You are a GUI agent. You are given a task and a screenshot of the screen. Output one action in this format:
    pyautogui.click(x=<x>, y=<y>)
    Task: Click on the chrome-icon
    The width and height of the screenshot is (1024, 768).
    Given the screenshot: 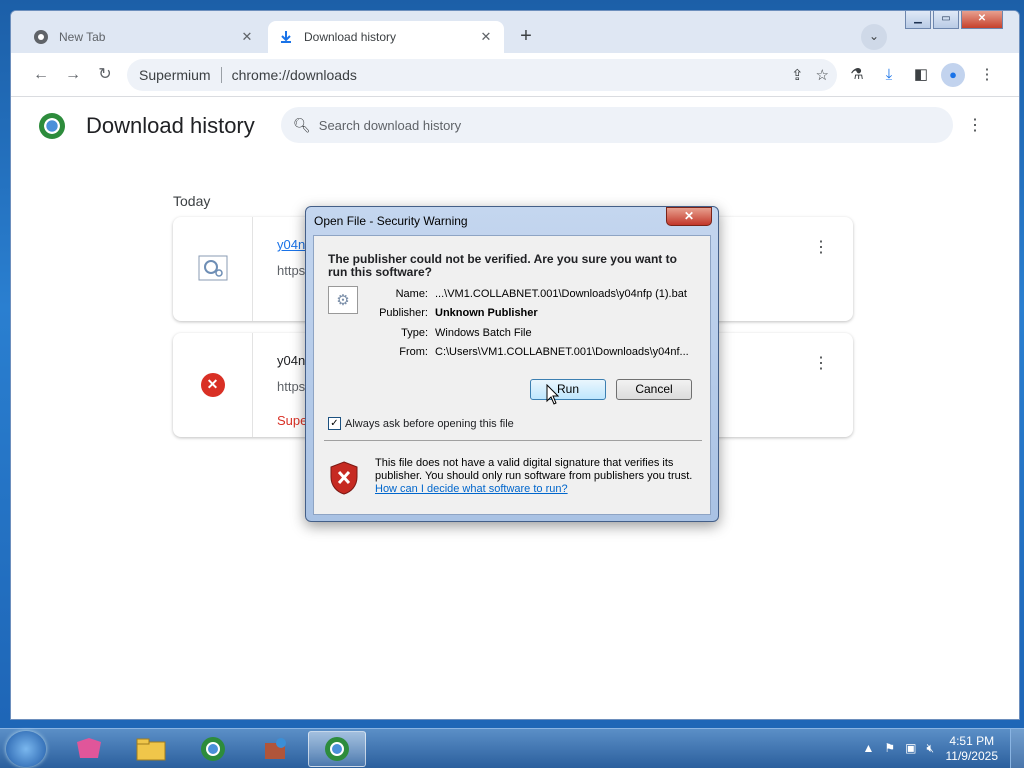 What is the action you would take?
    pyautogui.click(x=41, y=37)
    